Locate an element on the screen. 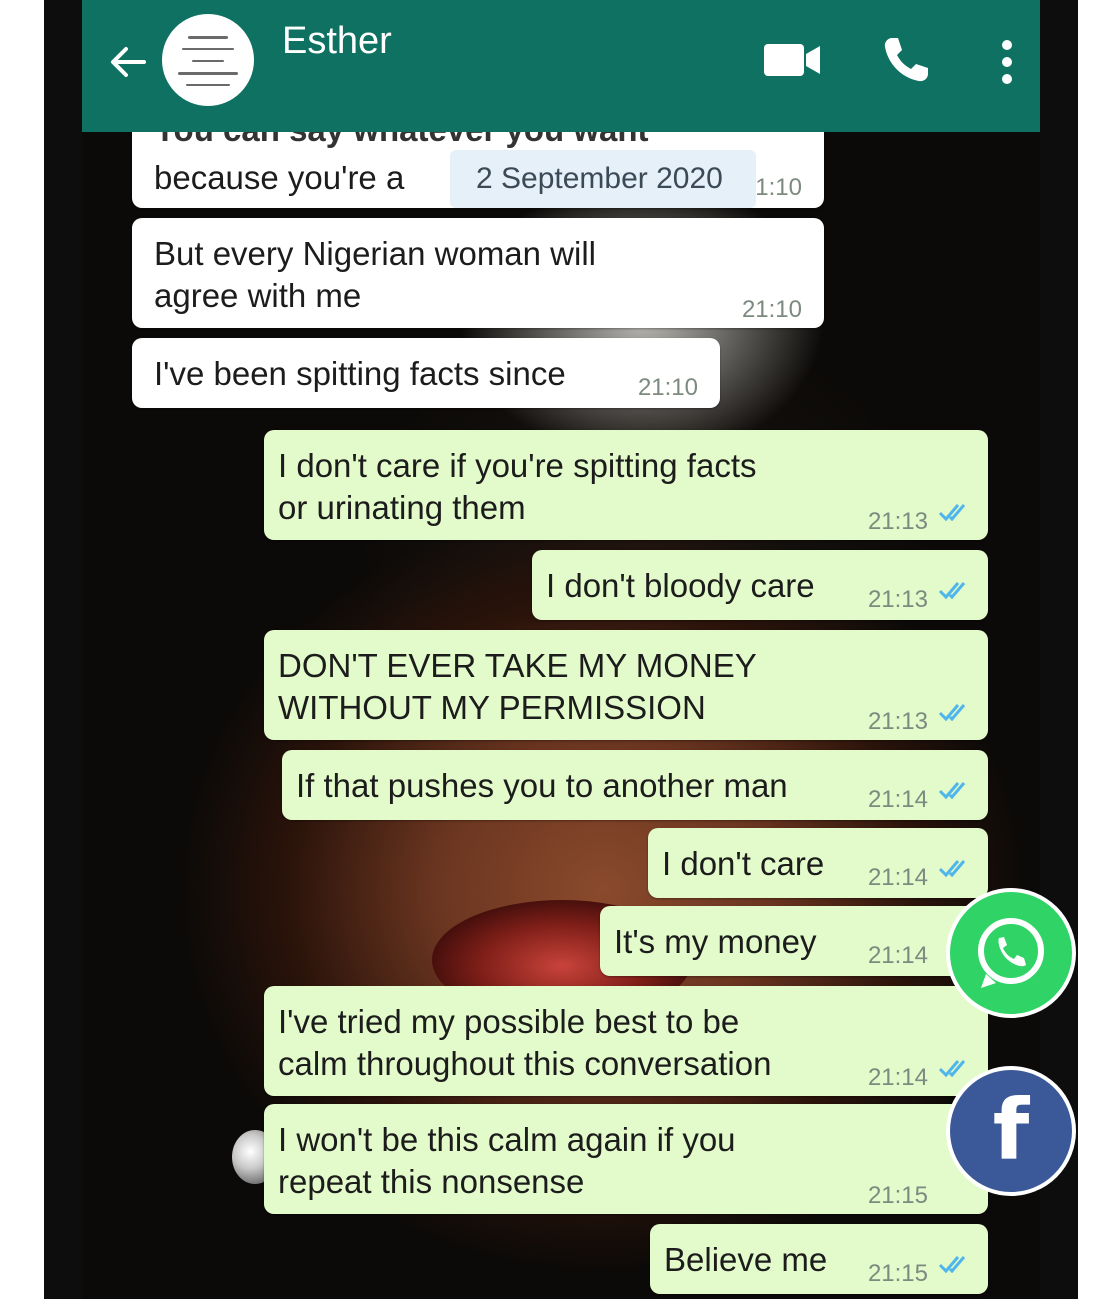 Image resolution: width=1120 pixels, height=1299 pixels. message-line: calm throughout this conversation is located at coordinates (525, 1063).